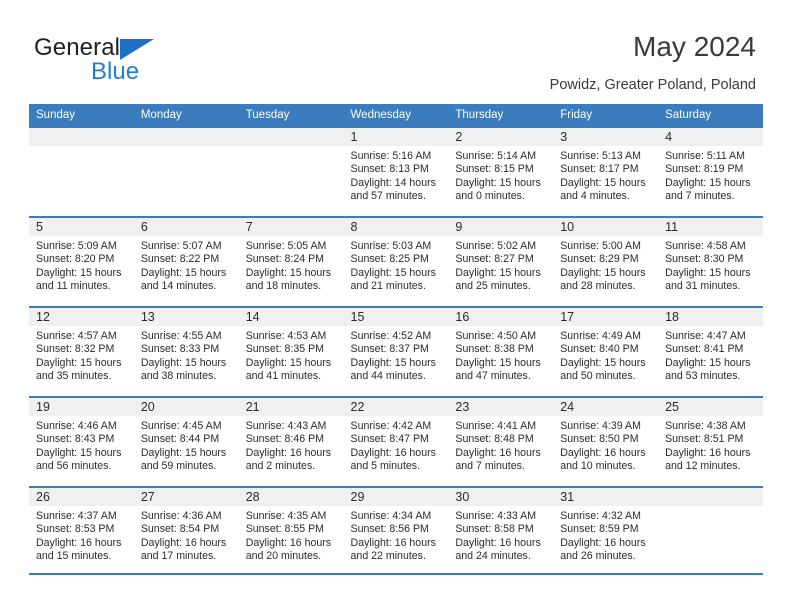  I want to click on sunrise-text: Sunrise: 4:52 AM, so click(391, 336).